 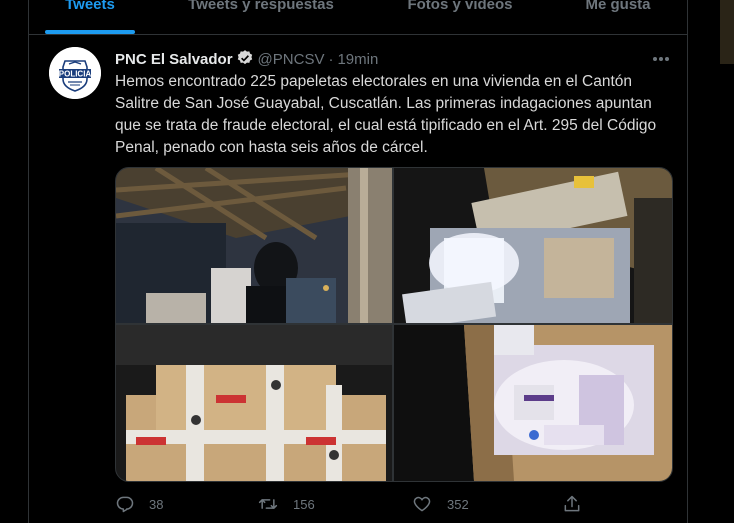 I want to click on tab-likes: Me gusta, so click(x=618, y=17).